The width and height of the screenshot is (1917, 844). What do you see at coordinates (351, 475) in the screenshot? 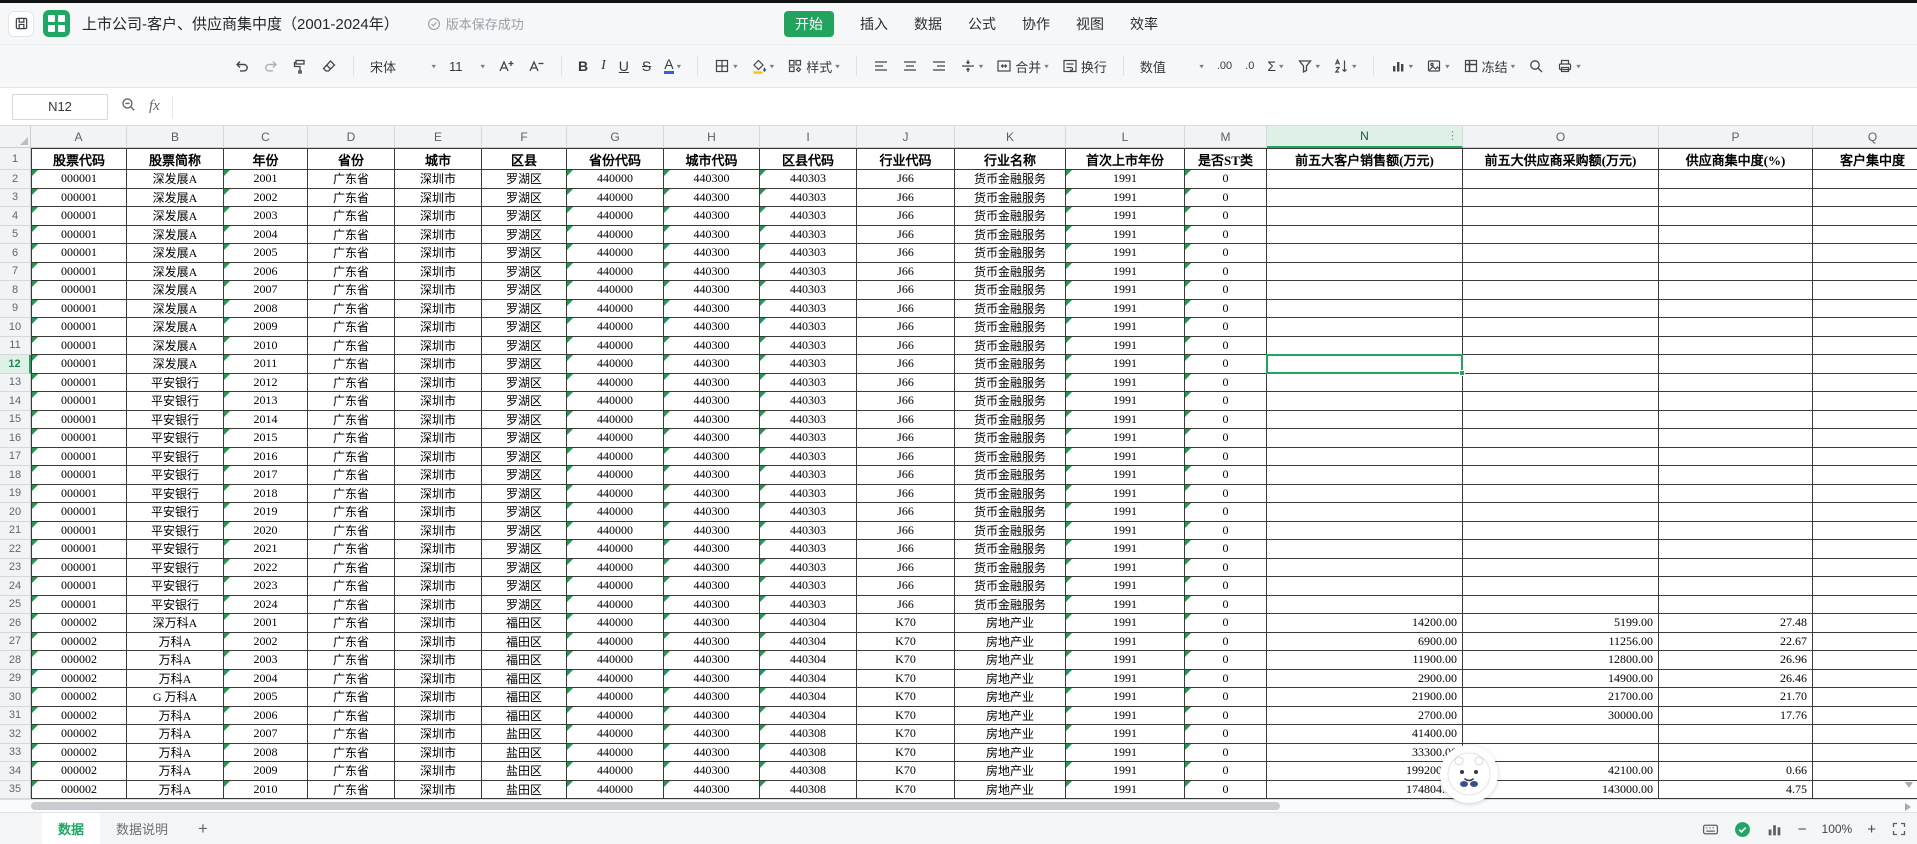
I see `cell-D18: 广东省` at bounding box center [351, 475].